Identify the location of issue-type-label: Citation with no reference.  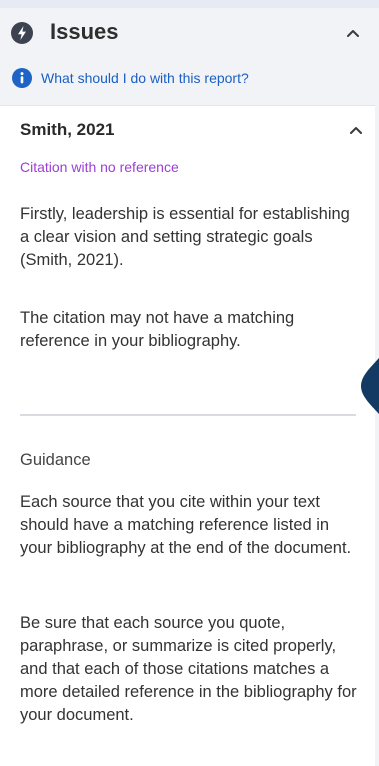
(99, 167).